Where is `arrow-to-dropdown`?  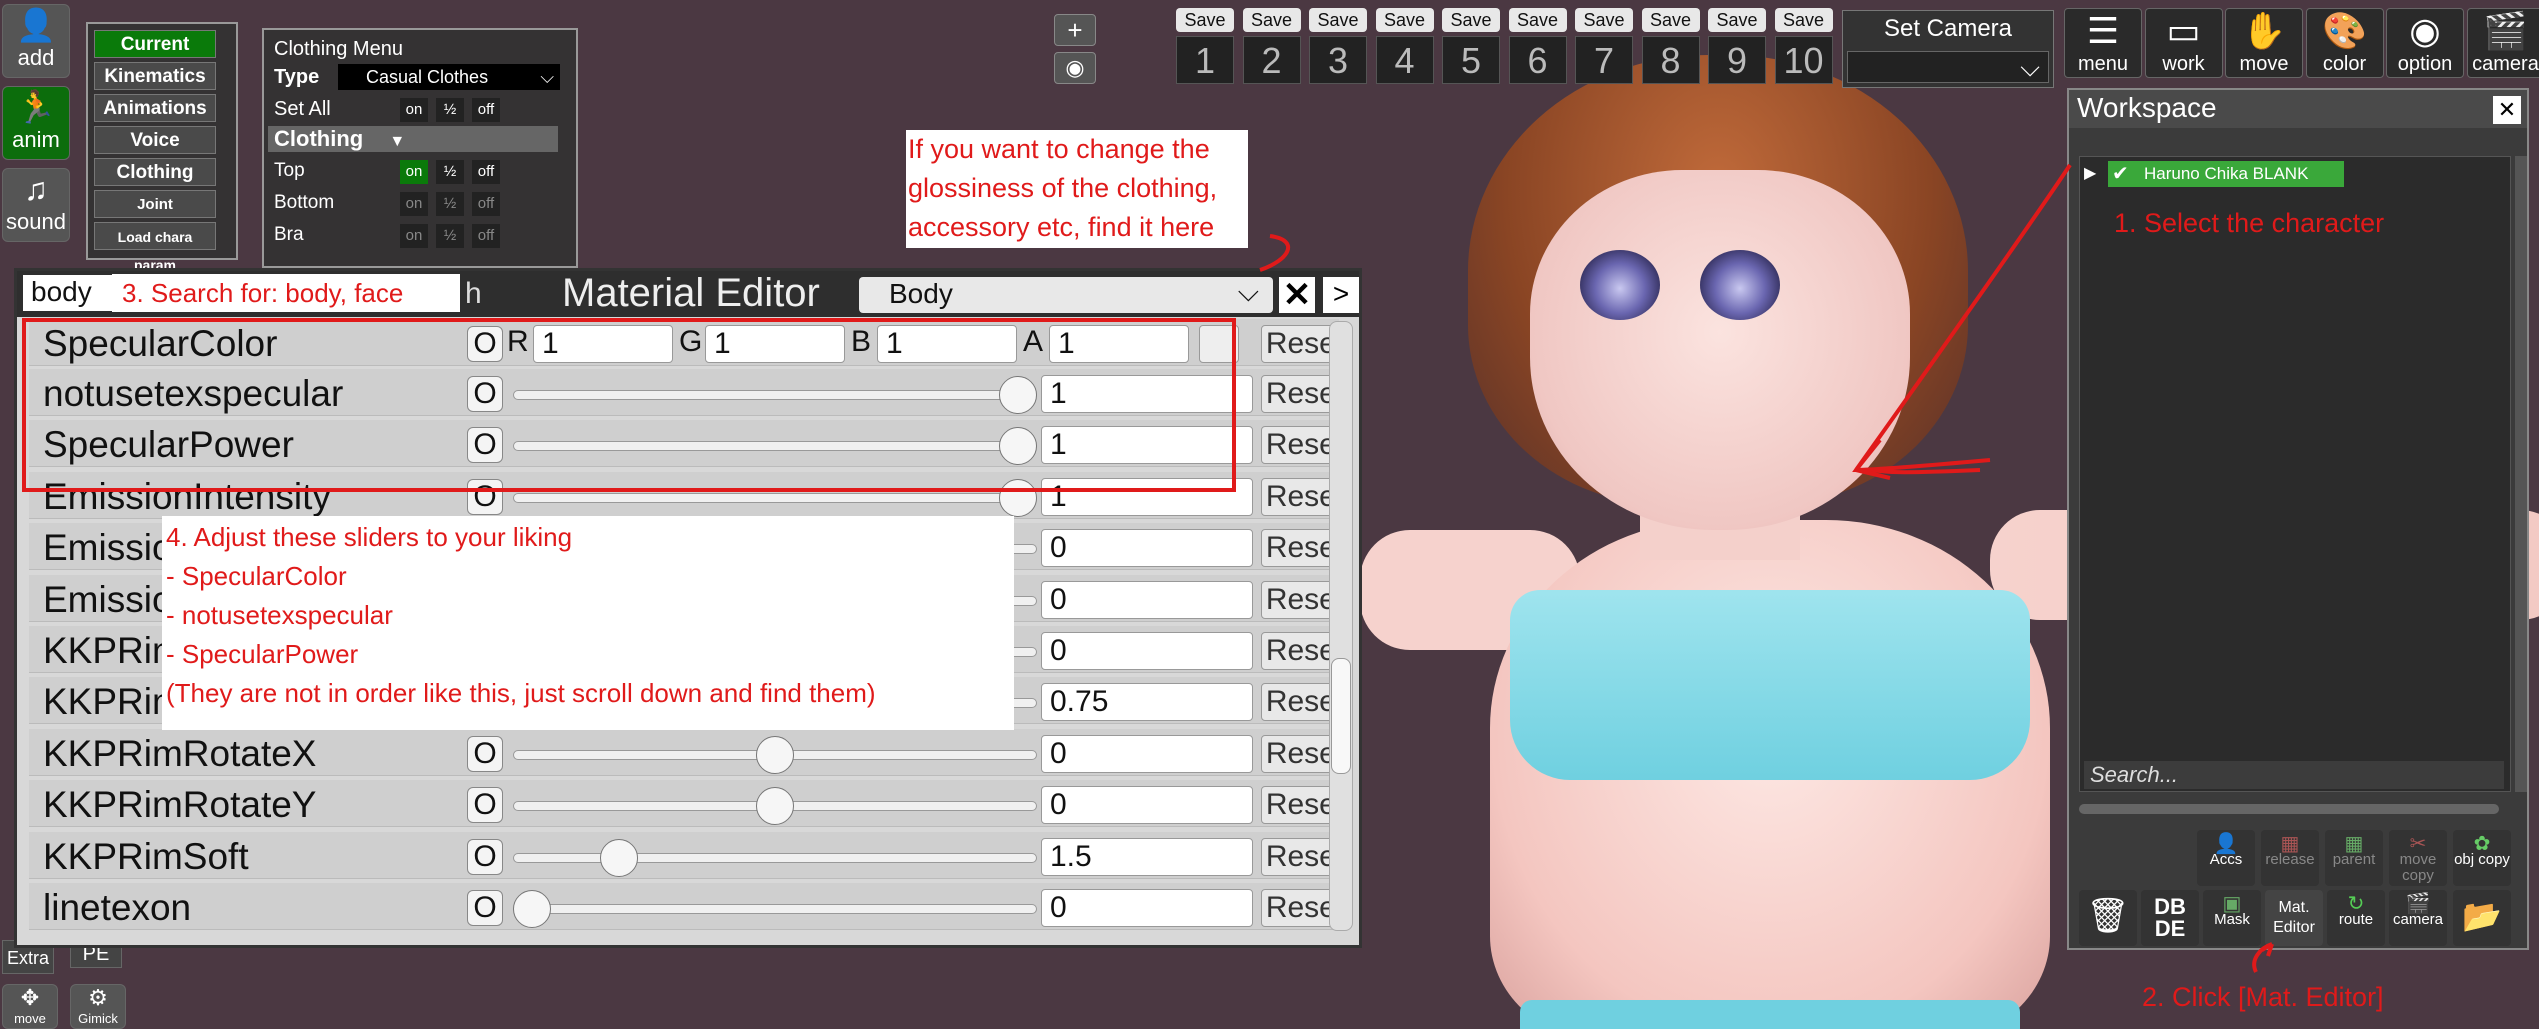
arrow-to-dropdown is located at coordinates (1275, 253).